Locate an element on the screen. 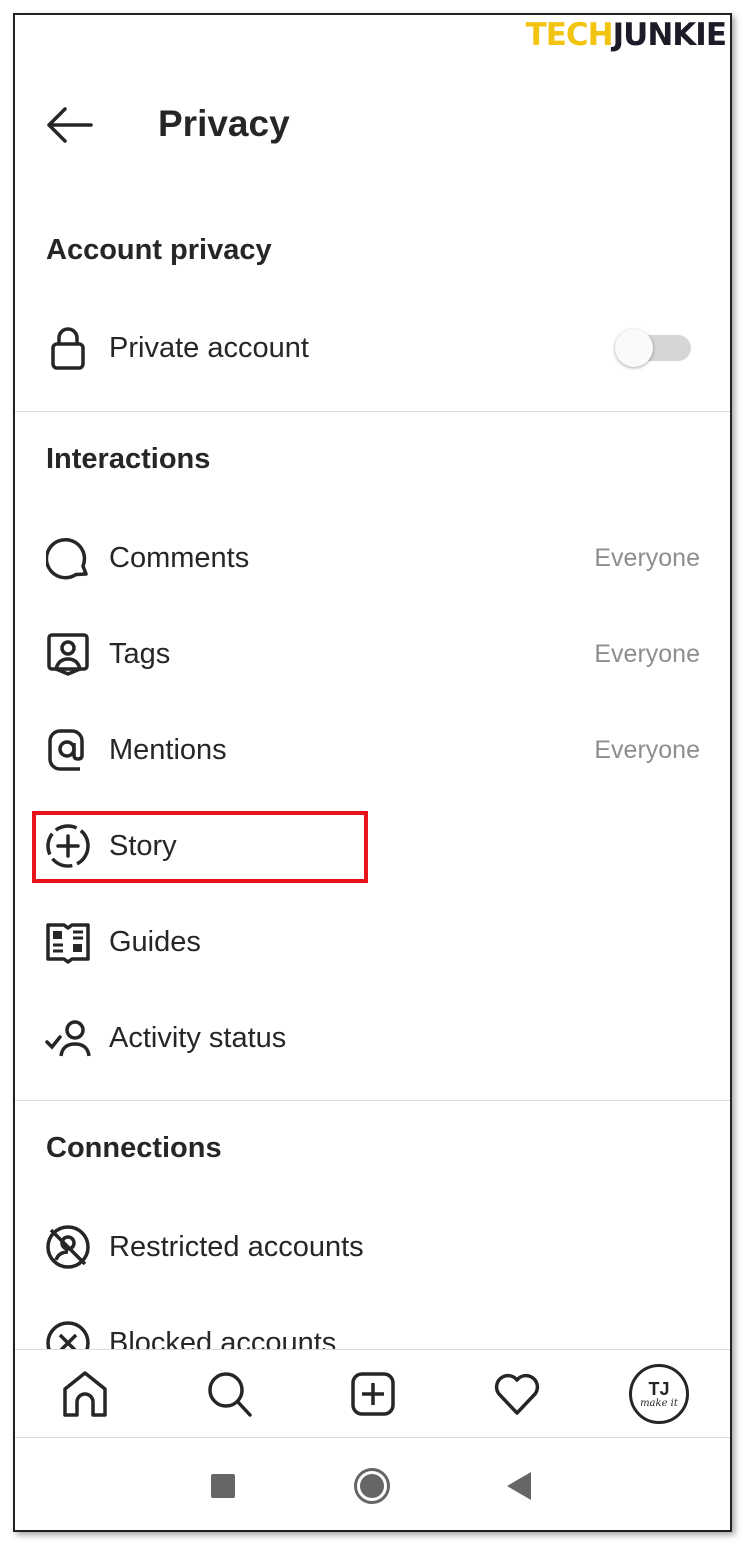 The height and width of the screenshot is (1545, 745). activity-status-icon is located at coordinates (68, 1038).